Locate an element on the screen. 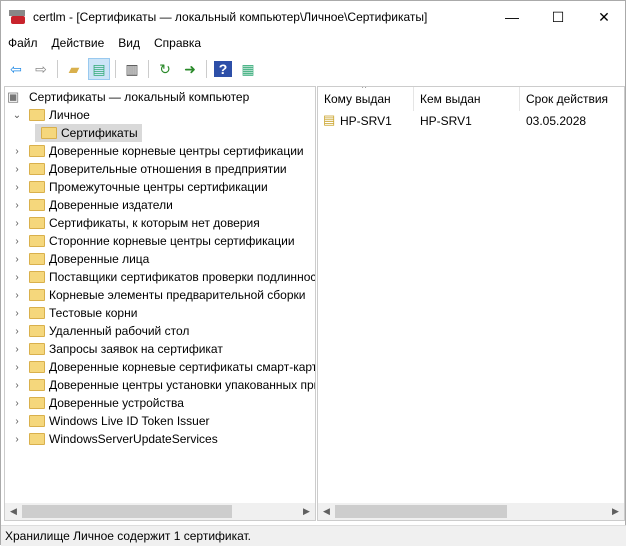 Image resolution: width=626 pixels, height=546 pixels. certificate-store-icon: ▣ is located at coordinates (13, 96).